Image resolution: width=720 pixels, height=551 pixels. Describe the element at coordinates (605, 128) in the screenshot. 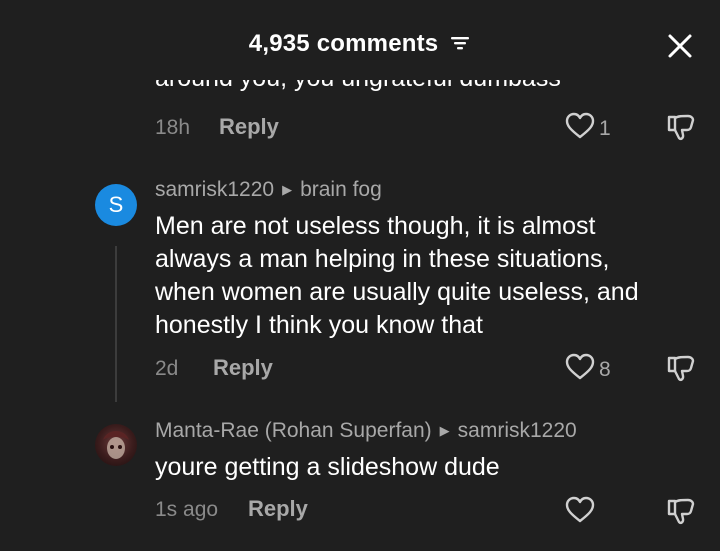

I see `like-count: 1` at that location.